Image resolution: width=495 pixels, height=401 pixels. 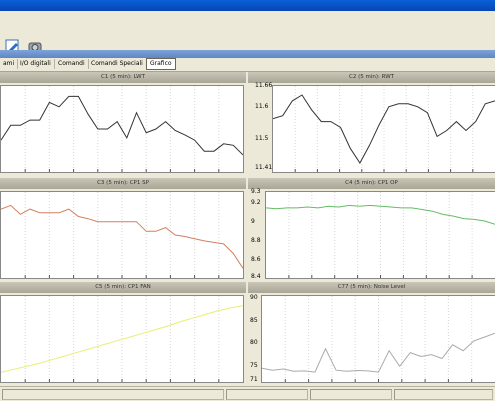 What do you see at coordinates (262, 138) in the screenshot?
I see `y-tick: 11.5` at bounding box center [262, 138].